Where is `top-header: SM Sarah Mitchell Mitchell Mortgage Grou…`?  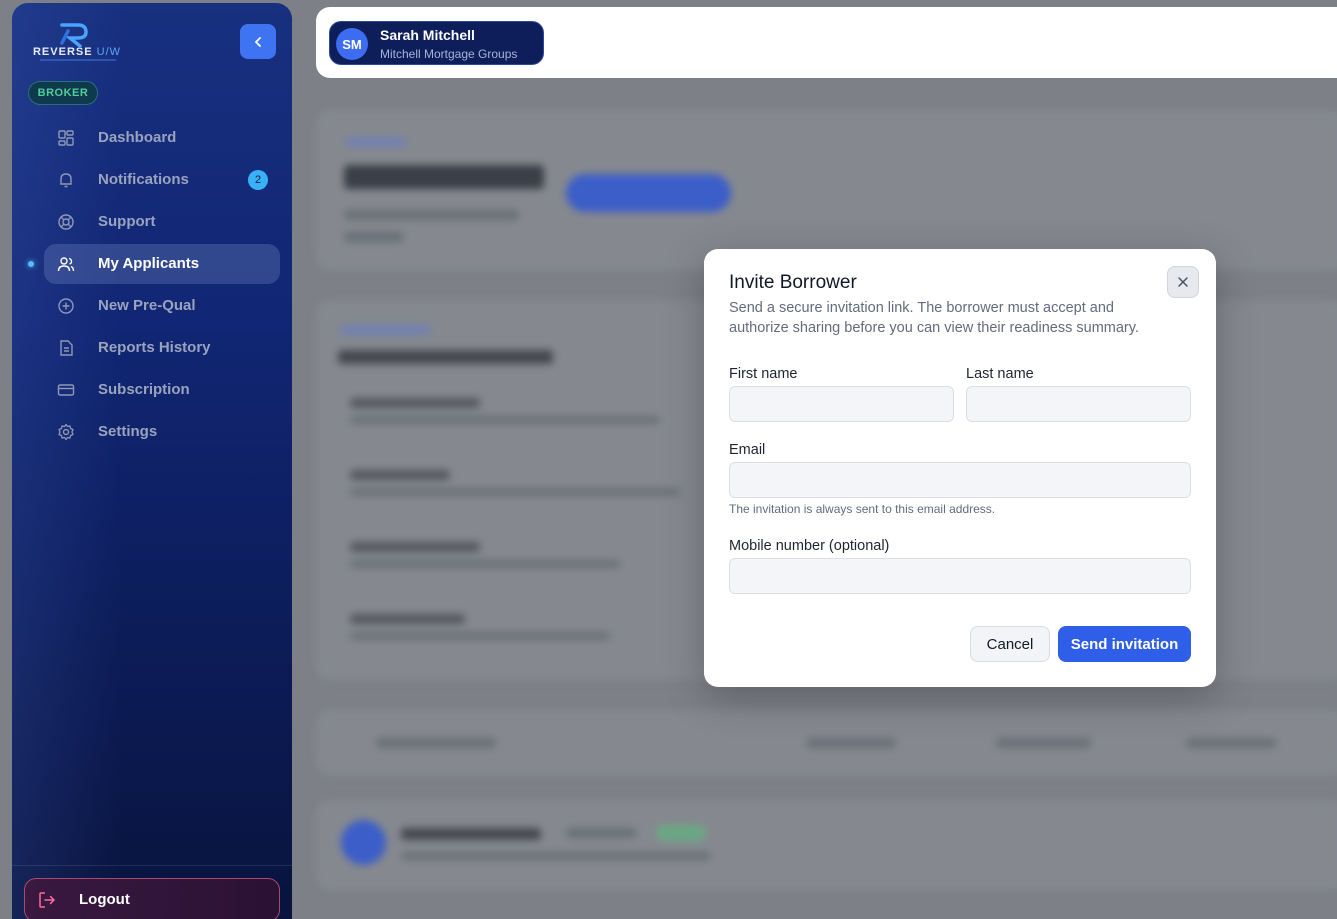 top-header: SM Sarah Mitchell Mitchell Mortgage Grou… is located at coordinates (826, 42).